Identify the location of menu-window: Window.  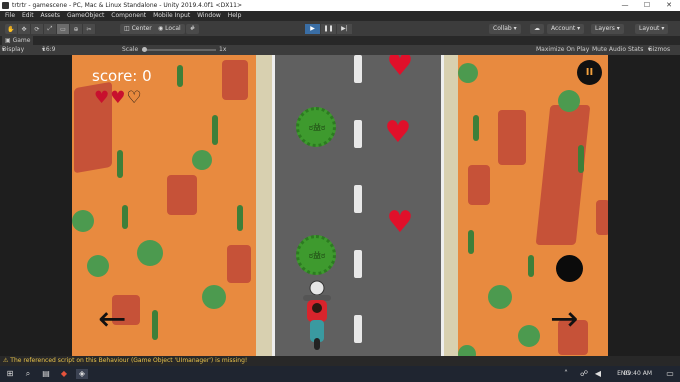
(209, 16).